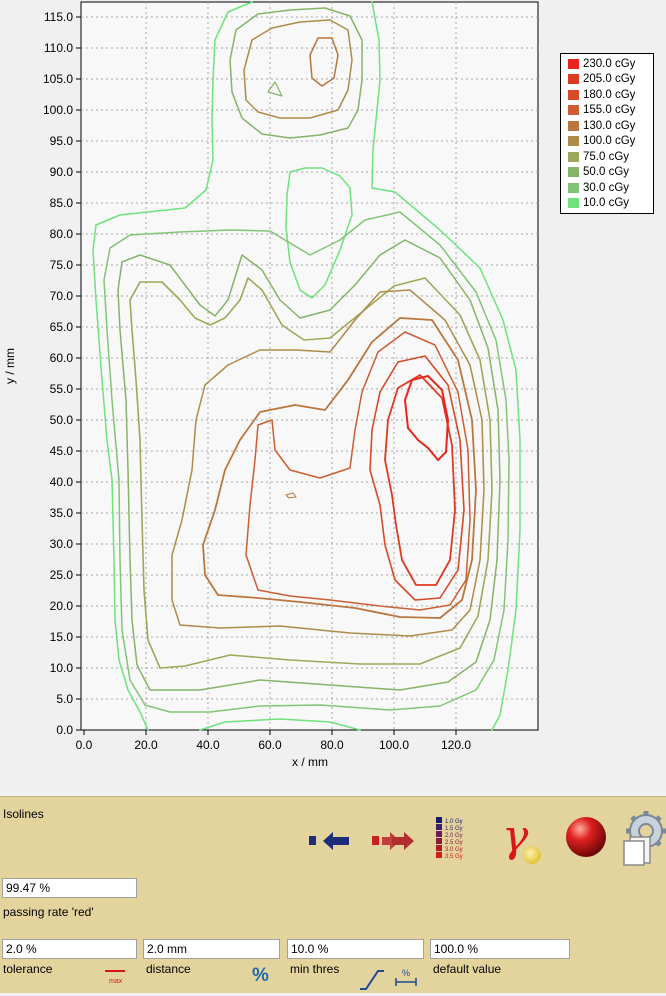 The image size is (666, 996). I want to click on legend-icon-label-2: 1.5 Gy, so click(454, 829).